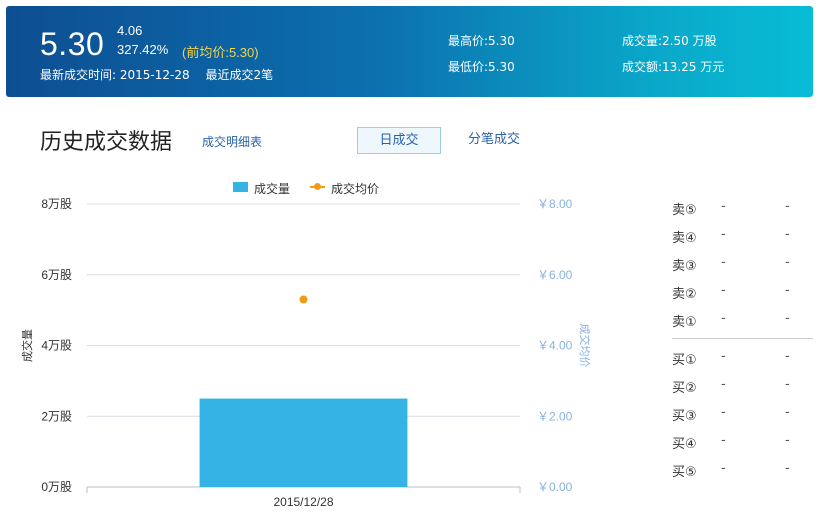  What do you see at coordinates (303, 299) in the screenshot?
I see `avg-price-point` at bounding box center [303, 299].